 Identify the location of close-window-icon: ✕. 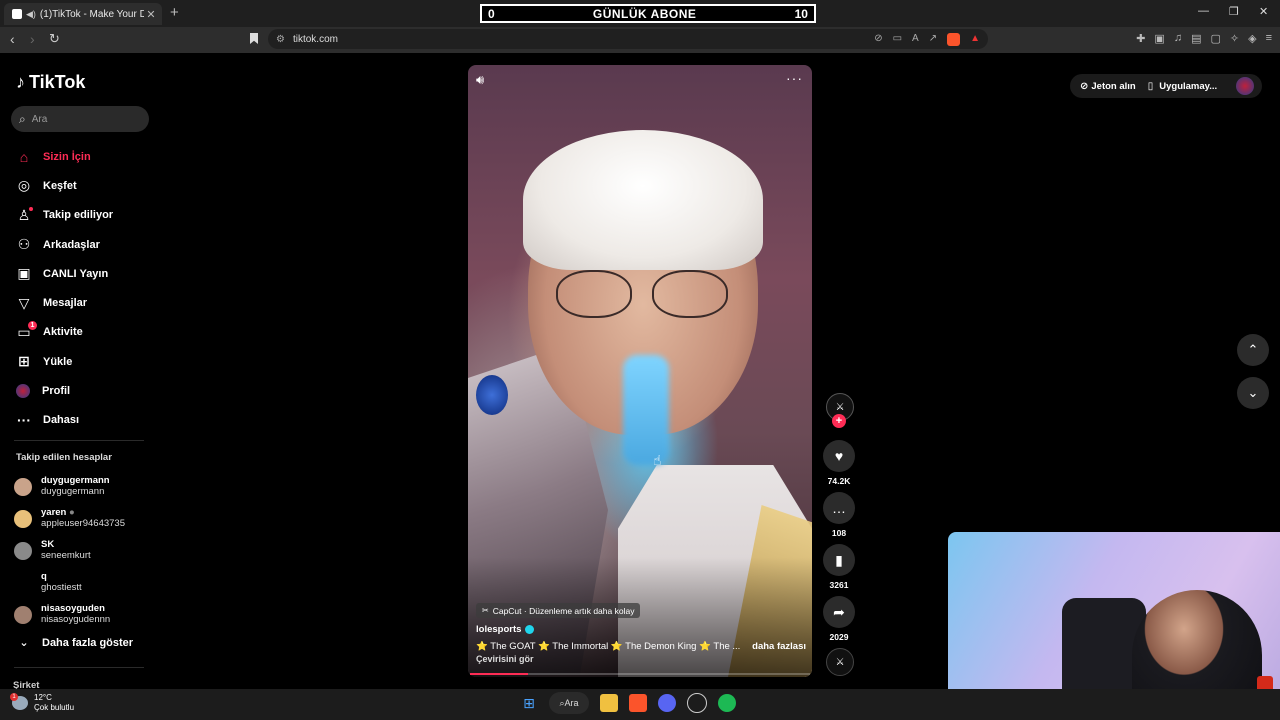
(1263, 11).